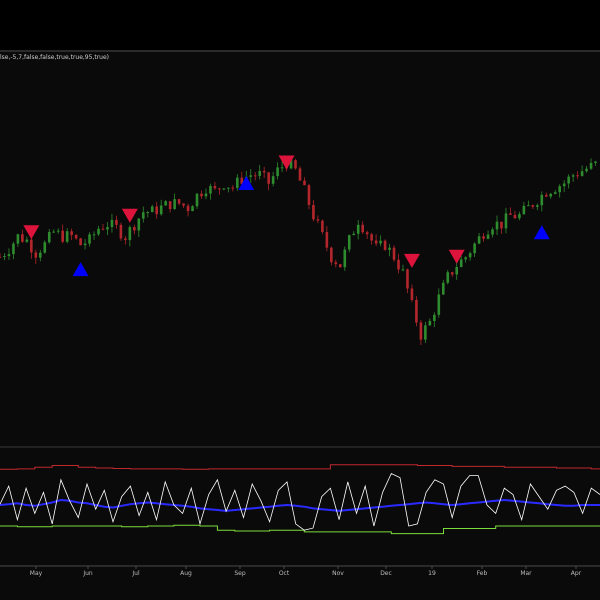 The height and width of the screenshot is (600, 600). What do you see at coordinates (240, 573) in the screenshot?
I see `time-axis-tick-label: Sep` at bounding box center [240, 573].